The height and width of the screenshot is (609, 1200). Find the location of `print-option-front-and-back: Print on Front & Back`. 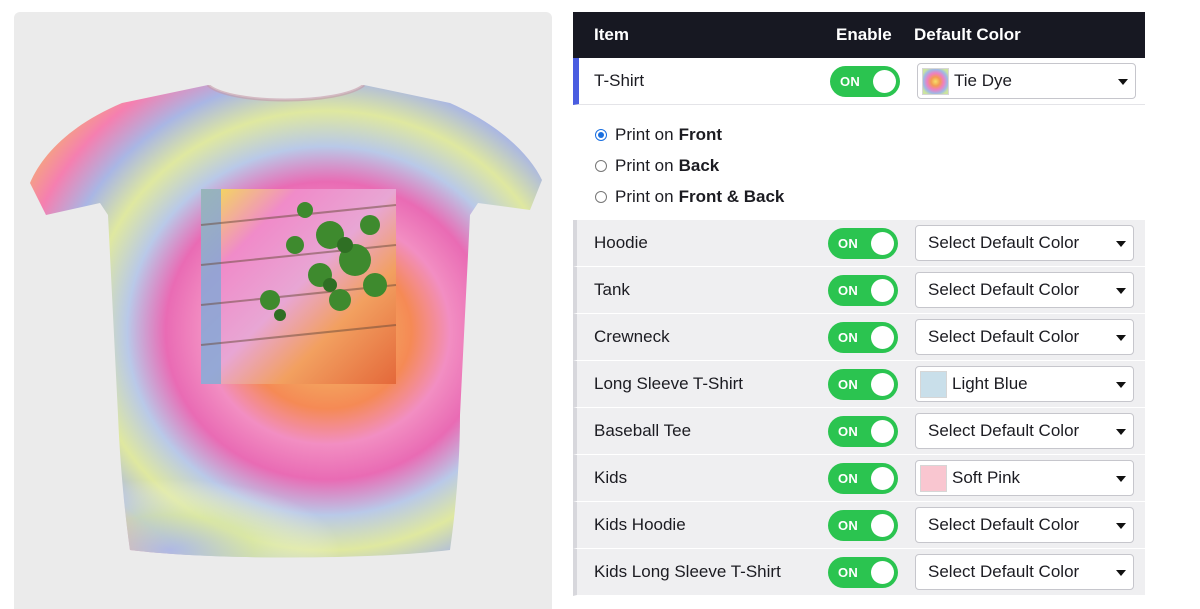

print-option-front-and-back: Print on Front & Back is located at coordinates (870, 196).